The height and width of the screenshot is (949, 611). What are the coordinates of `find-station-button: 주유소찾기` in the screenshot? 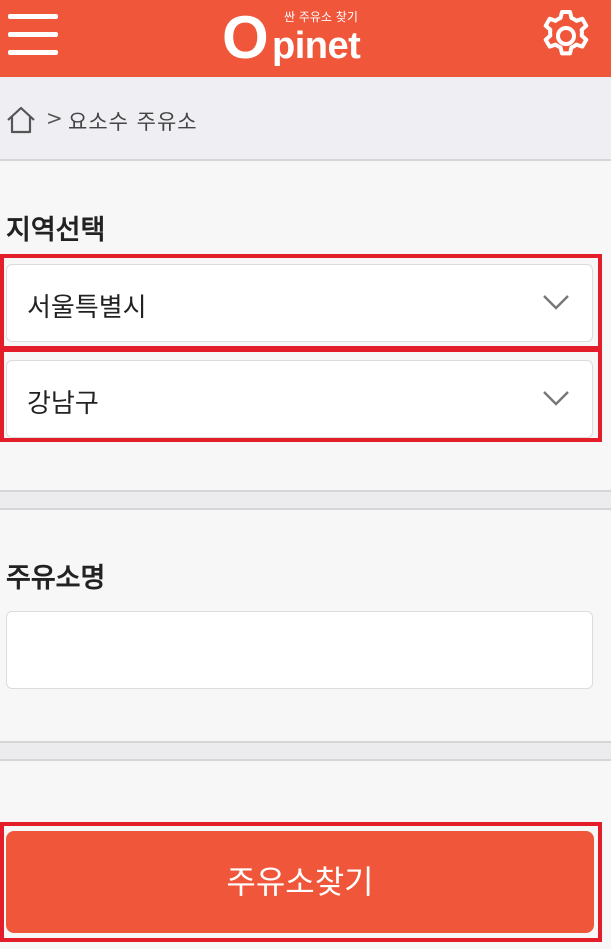 It's located at (300, 882).